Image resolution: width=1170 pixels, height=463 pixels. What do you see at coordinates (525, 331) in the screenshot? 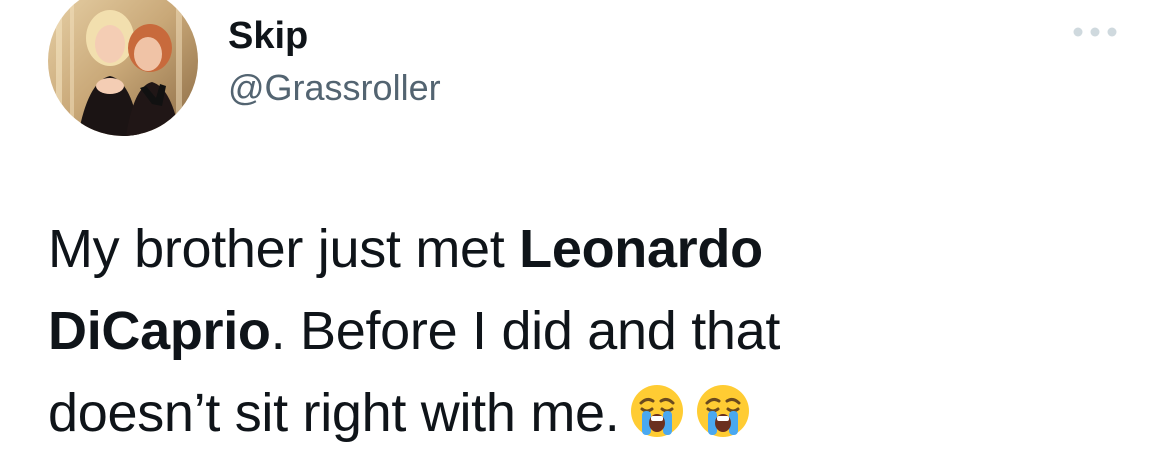
I see `tweet-text-part: . Before I did and that` at bounding box center [525, 331].